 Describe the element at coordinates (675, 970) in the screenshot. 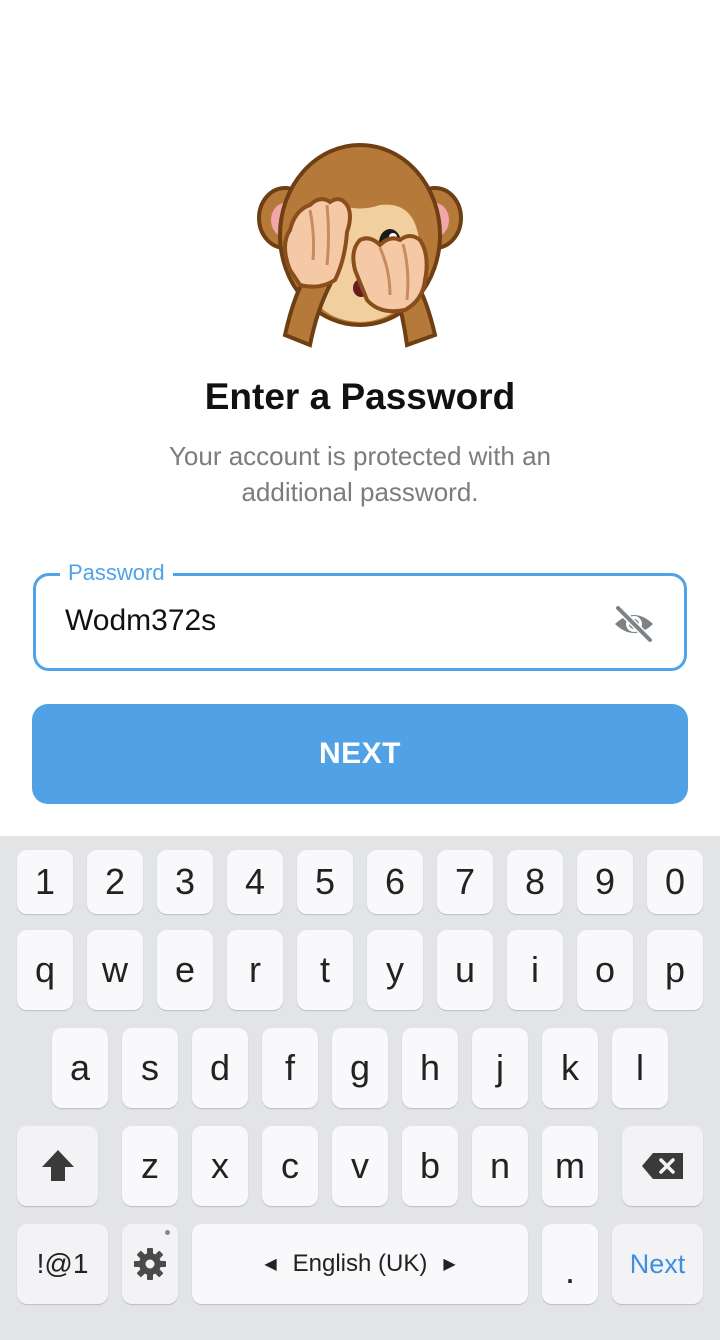

I see `key-p: p` at that location.